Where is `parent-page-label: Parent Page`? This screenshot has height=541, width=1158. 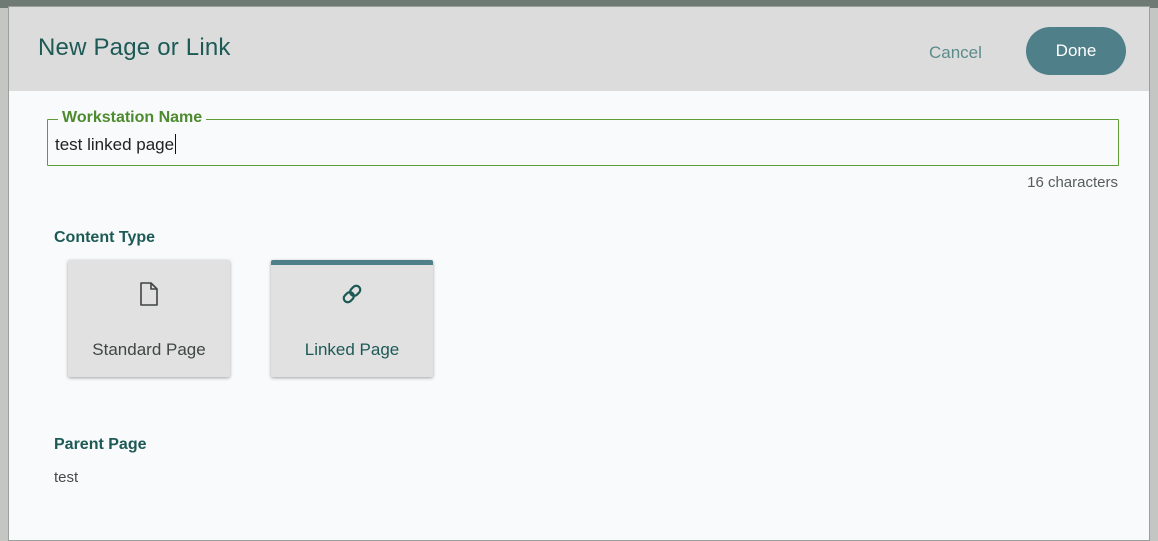
parent-page-label: Parent Page is located at coordinates (100, 444).